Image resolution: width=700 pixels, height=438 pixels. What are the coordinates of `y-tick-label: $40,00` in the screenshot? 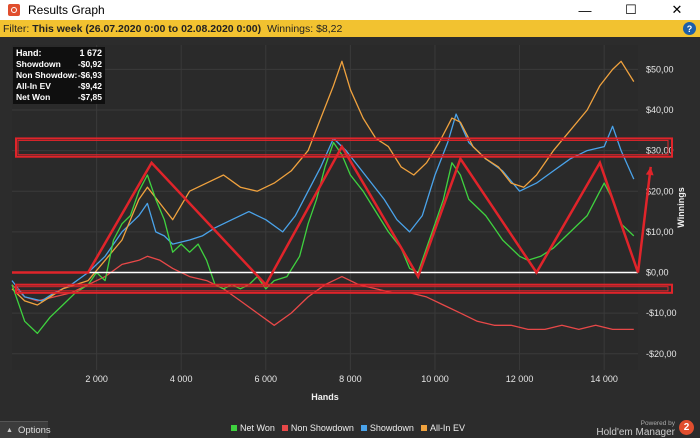 It's located at (660, 110).